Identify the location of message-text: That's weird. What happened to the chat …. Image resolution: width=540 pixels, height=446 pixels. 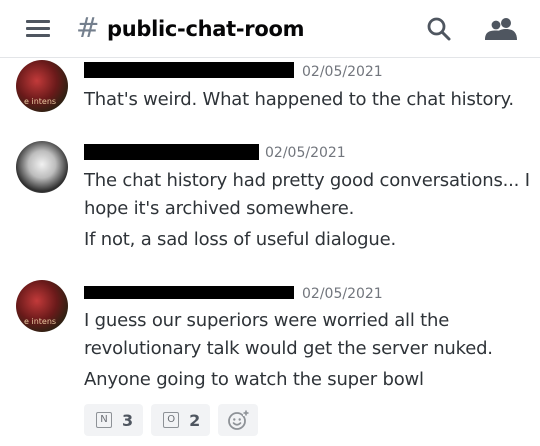
(299, 99).